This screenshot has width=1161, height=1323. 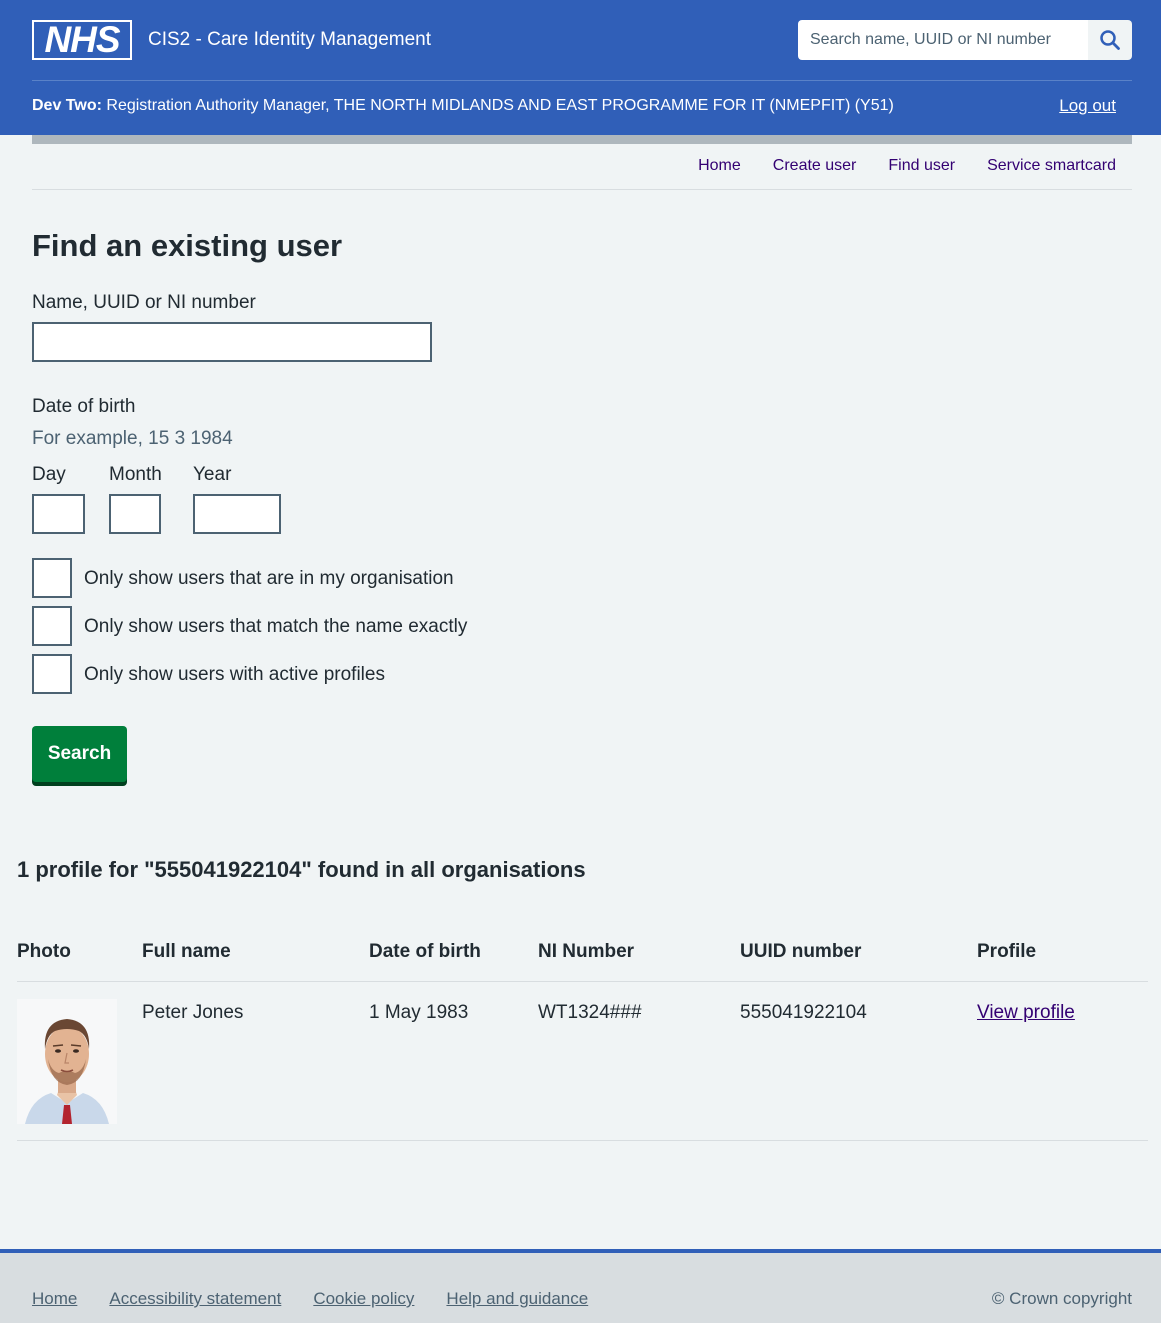 I want to click on cell-ni-number: WT1324###, so click(x=590, y=1012).